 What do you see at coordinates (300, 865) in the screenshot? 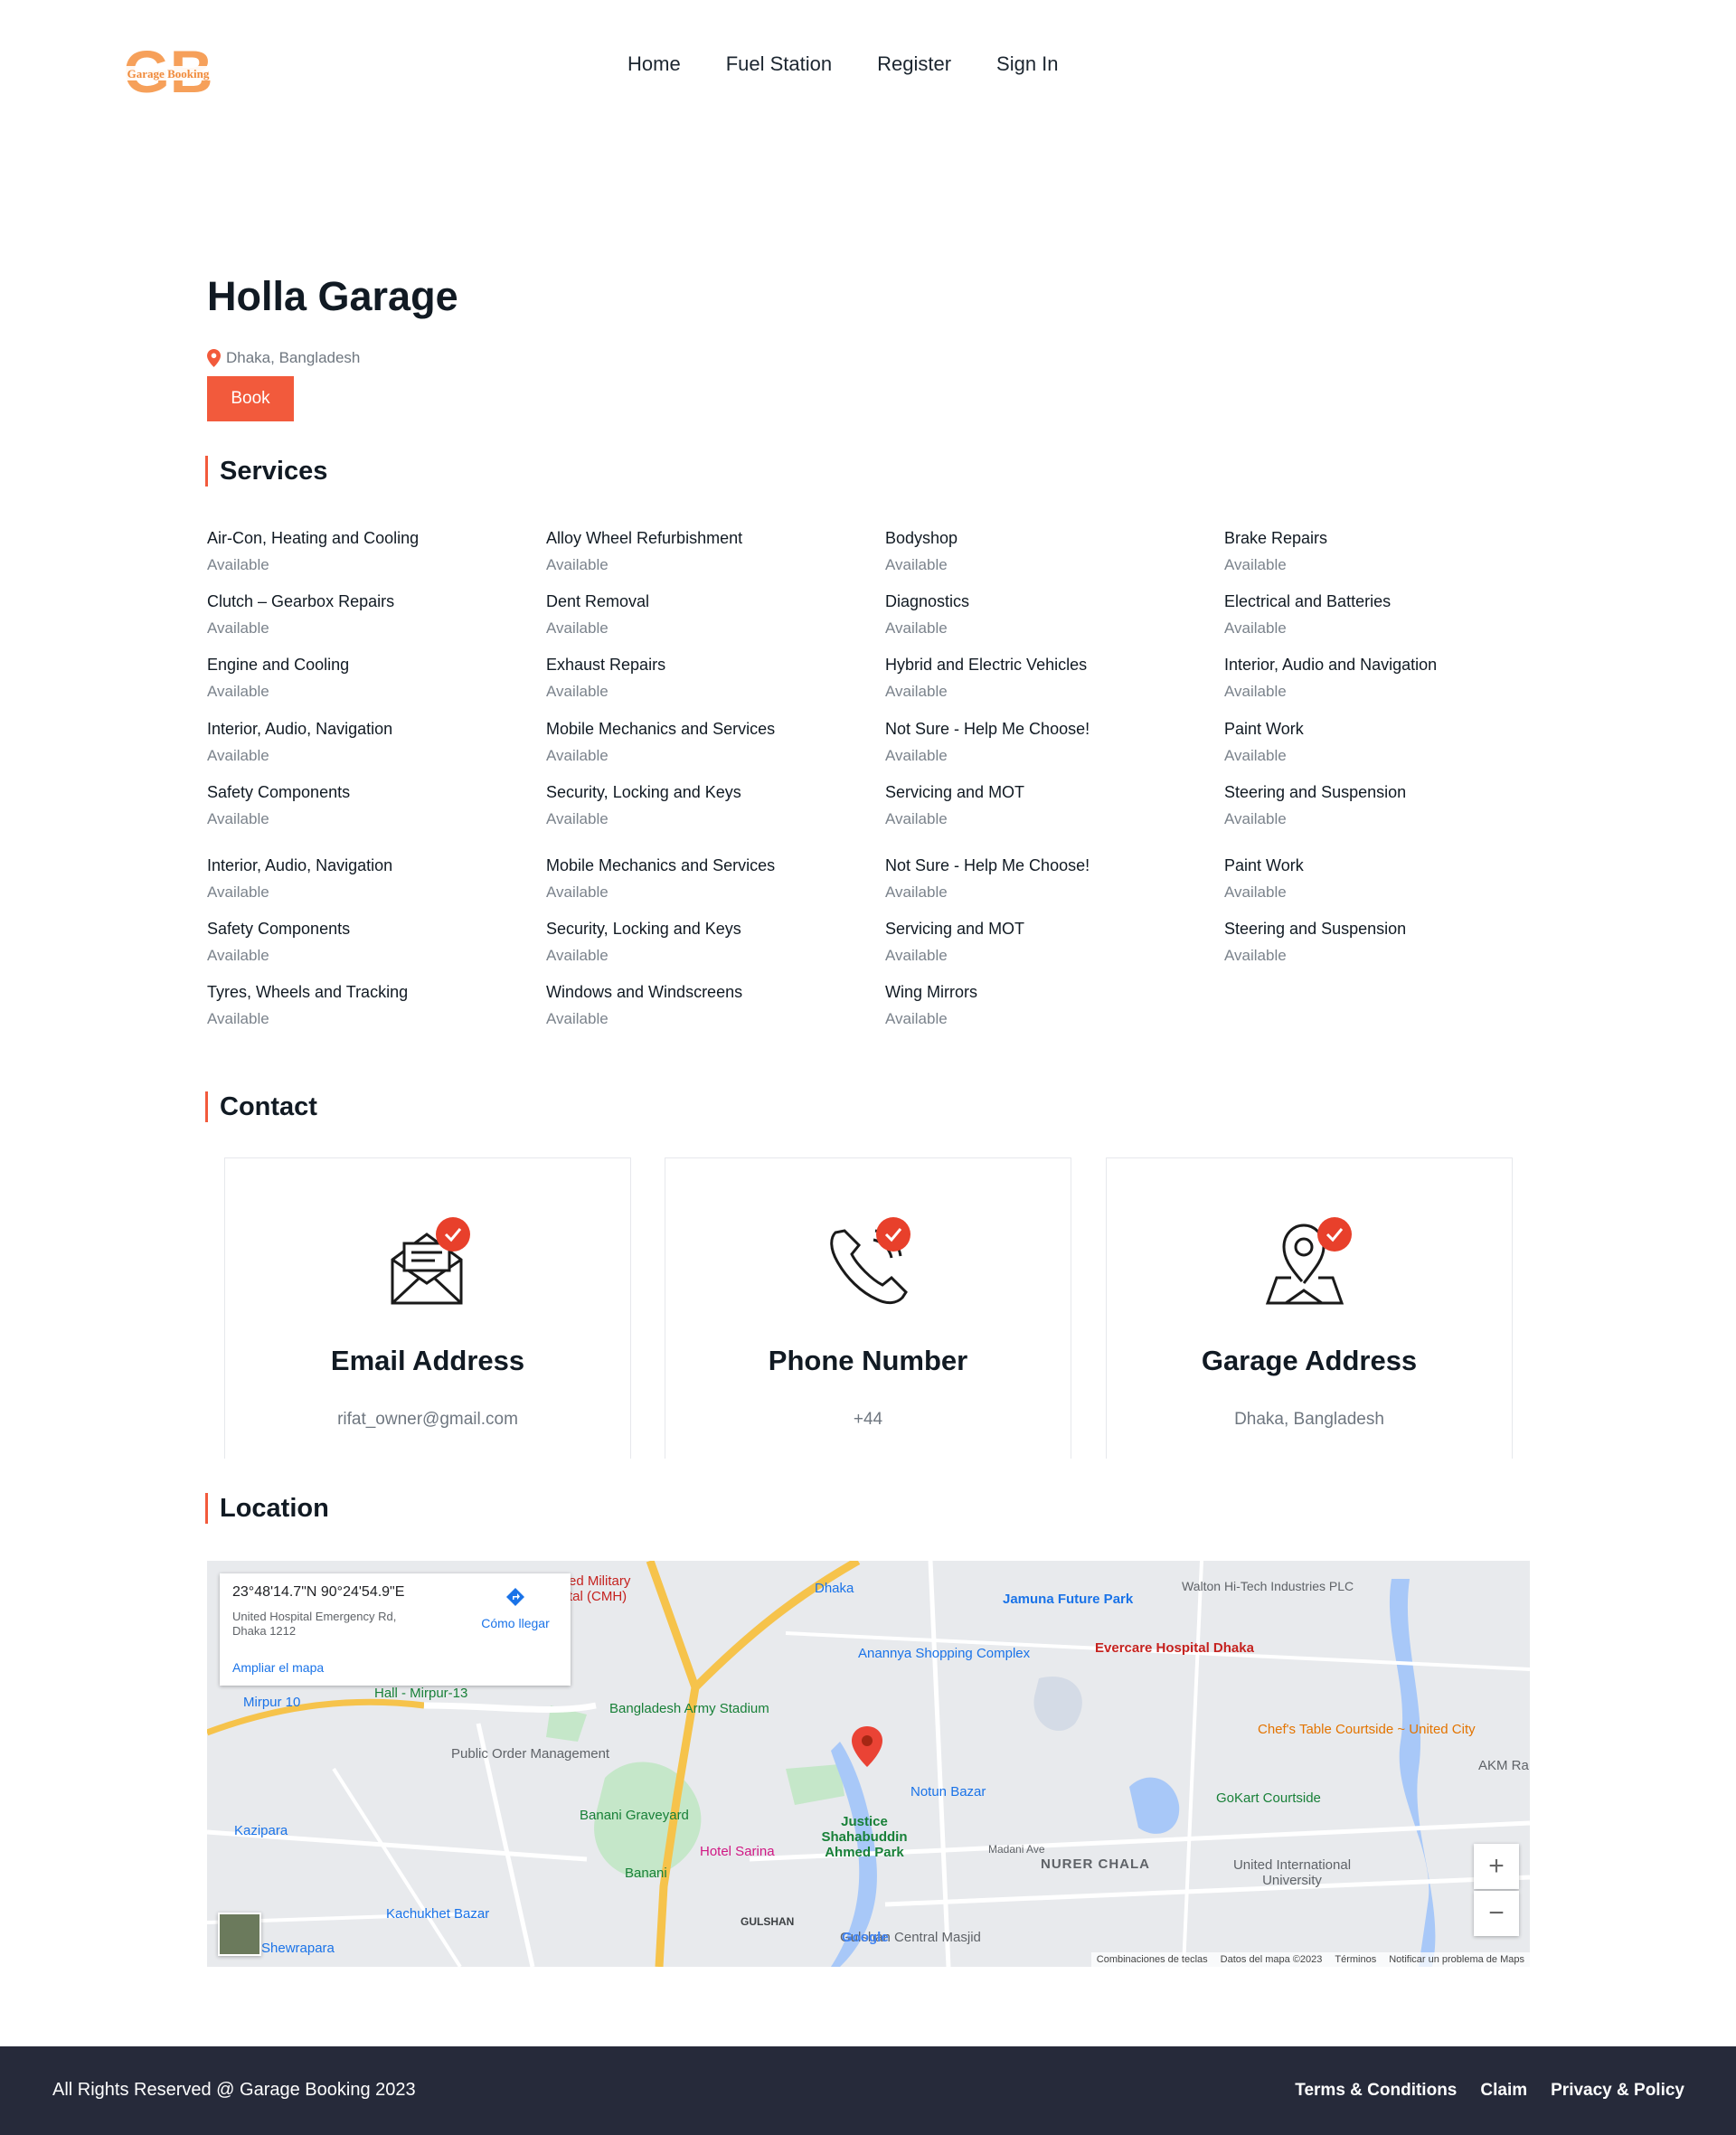
I see `service-name: Interior, Audio, Navigation` at bounding box center [300, 865].